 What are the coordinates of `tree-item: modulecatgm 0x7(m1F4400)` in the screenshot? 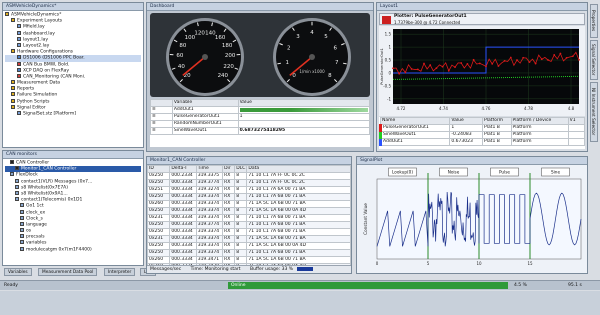 It's located at (73, 249).